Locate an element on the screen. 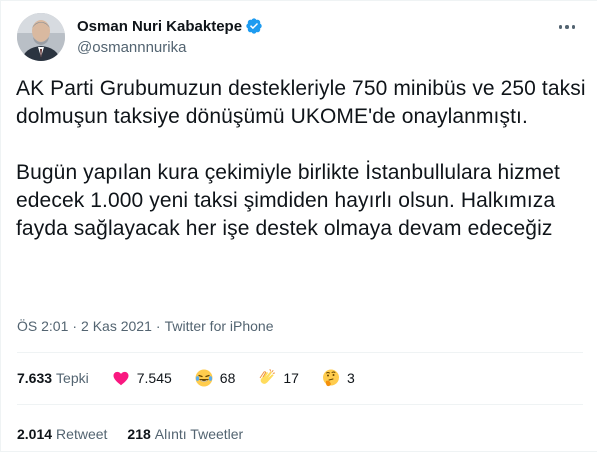  avatar is located at coordinates (41, 37).